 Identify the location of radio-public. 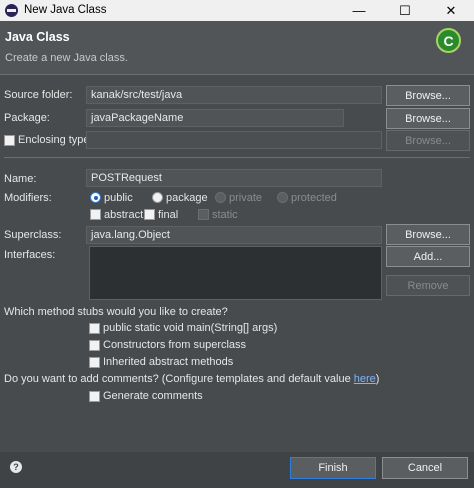
(95, 197).